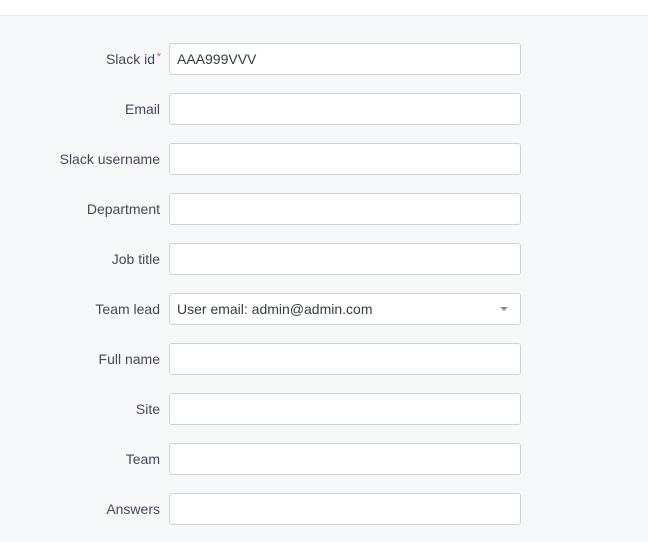 This screenshot has width=648, height=542. I want to click on field-row-email: Email, so click(324, 109).